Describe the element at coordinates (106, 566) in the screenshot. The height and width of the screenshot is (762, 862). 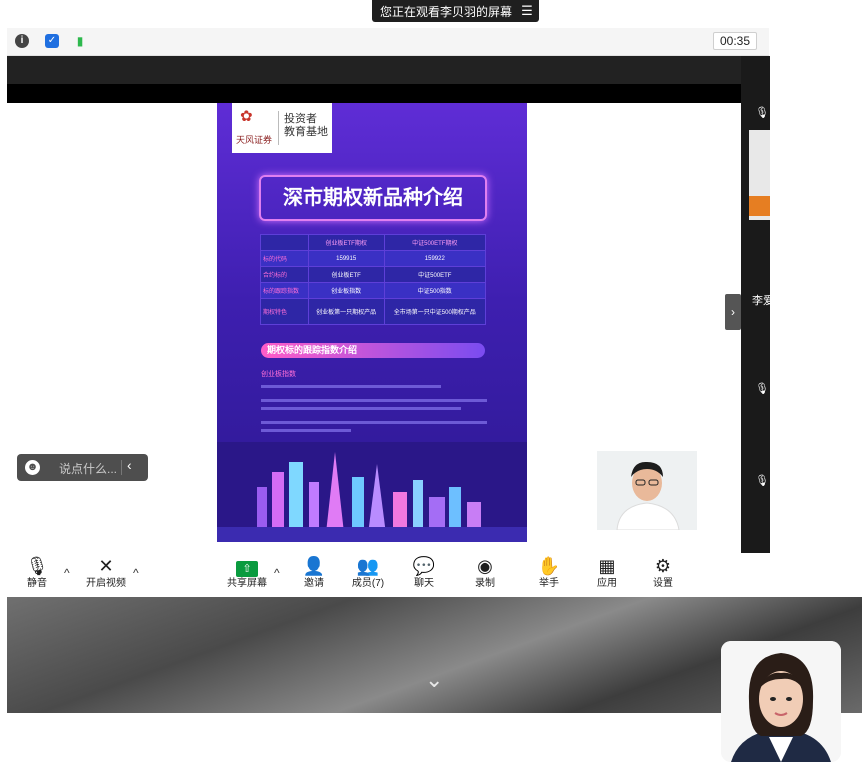
I see `video-off-icon: ✕` at that location.